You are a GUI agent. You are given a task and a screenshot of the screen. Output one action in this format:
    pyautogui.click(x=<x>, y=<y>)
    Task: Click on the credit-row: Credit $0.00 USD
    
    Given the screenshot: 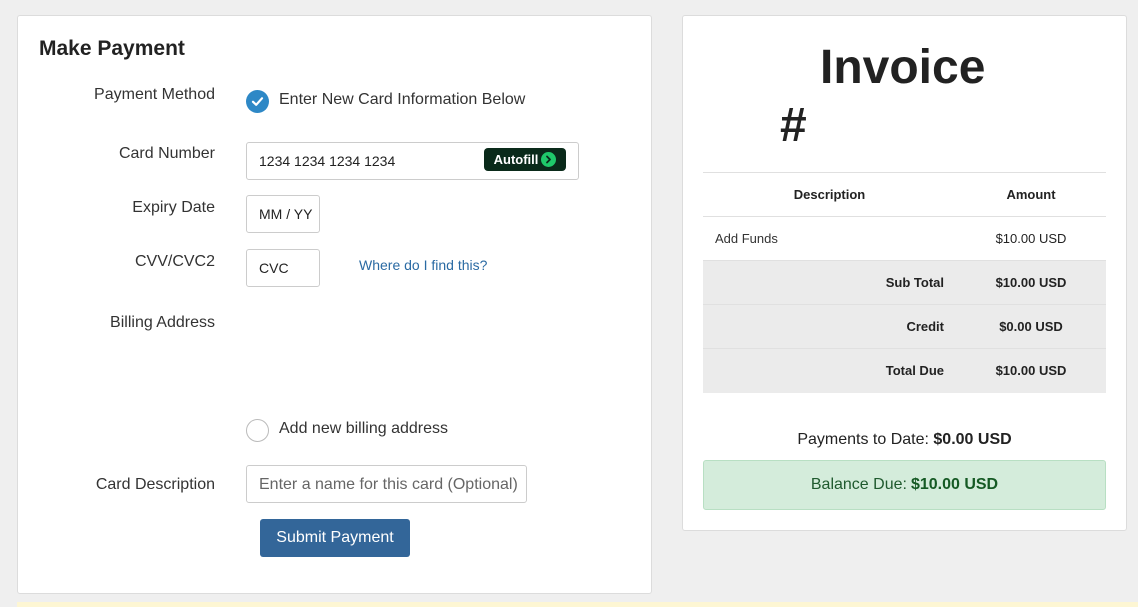 What is the action you would take?
    pyautogui.click(x=904, y=326)
    